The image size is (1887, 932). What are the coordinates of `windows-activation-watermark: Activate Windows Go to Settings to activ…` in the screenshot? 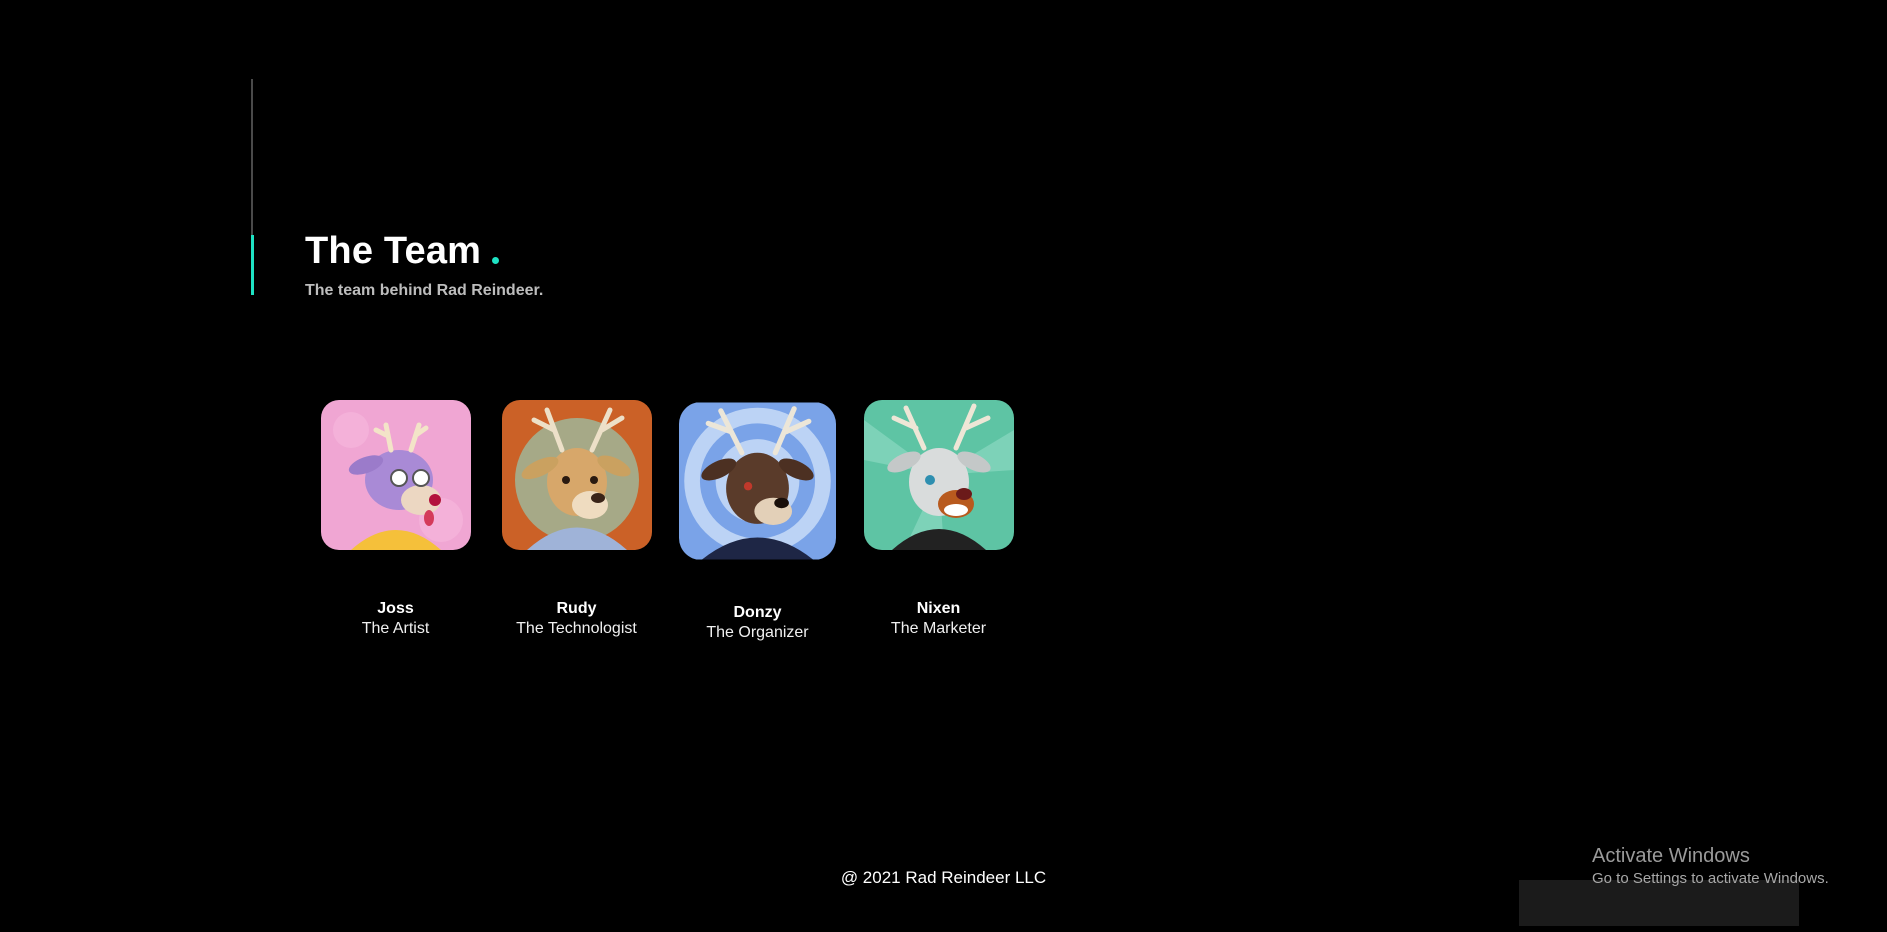 It's located at (1710, 866).